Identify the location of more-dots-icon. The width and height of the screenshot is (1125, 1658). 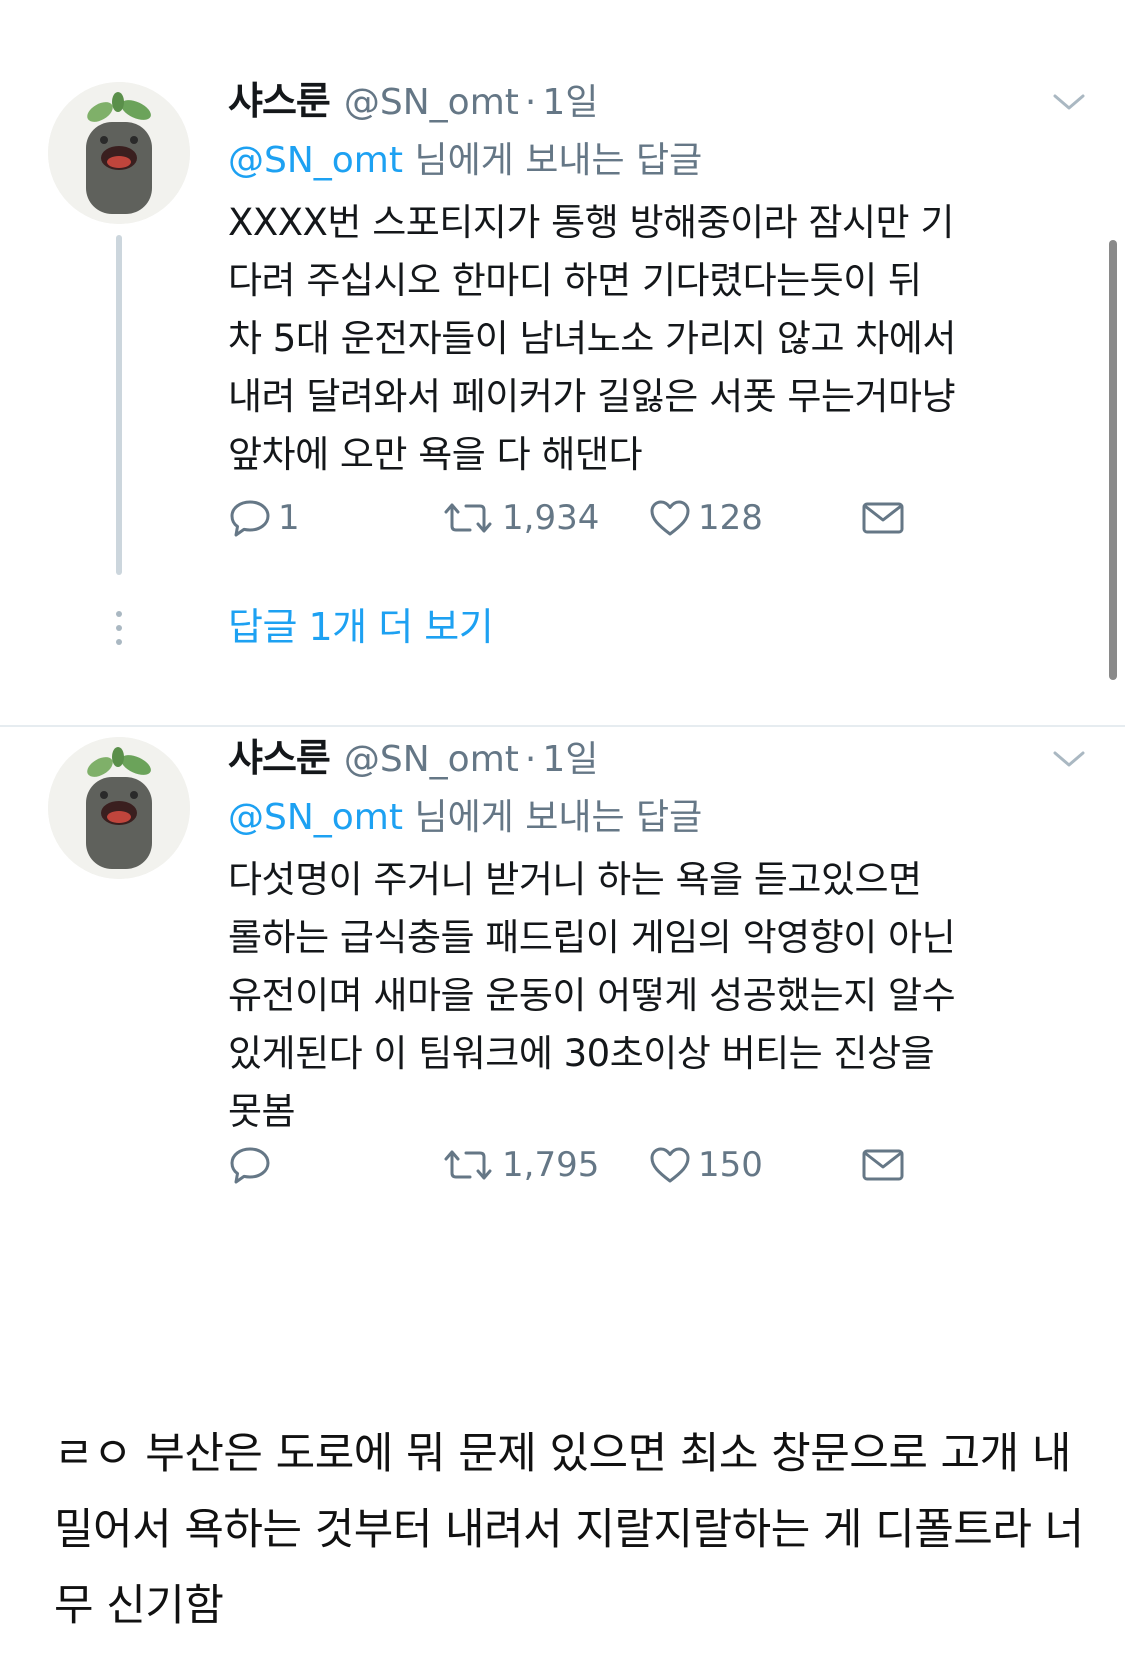
(119, 628).